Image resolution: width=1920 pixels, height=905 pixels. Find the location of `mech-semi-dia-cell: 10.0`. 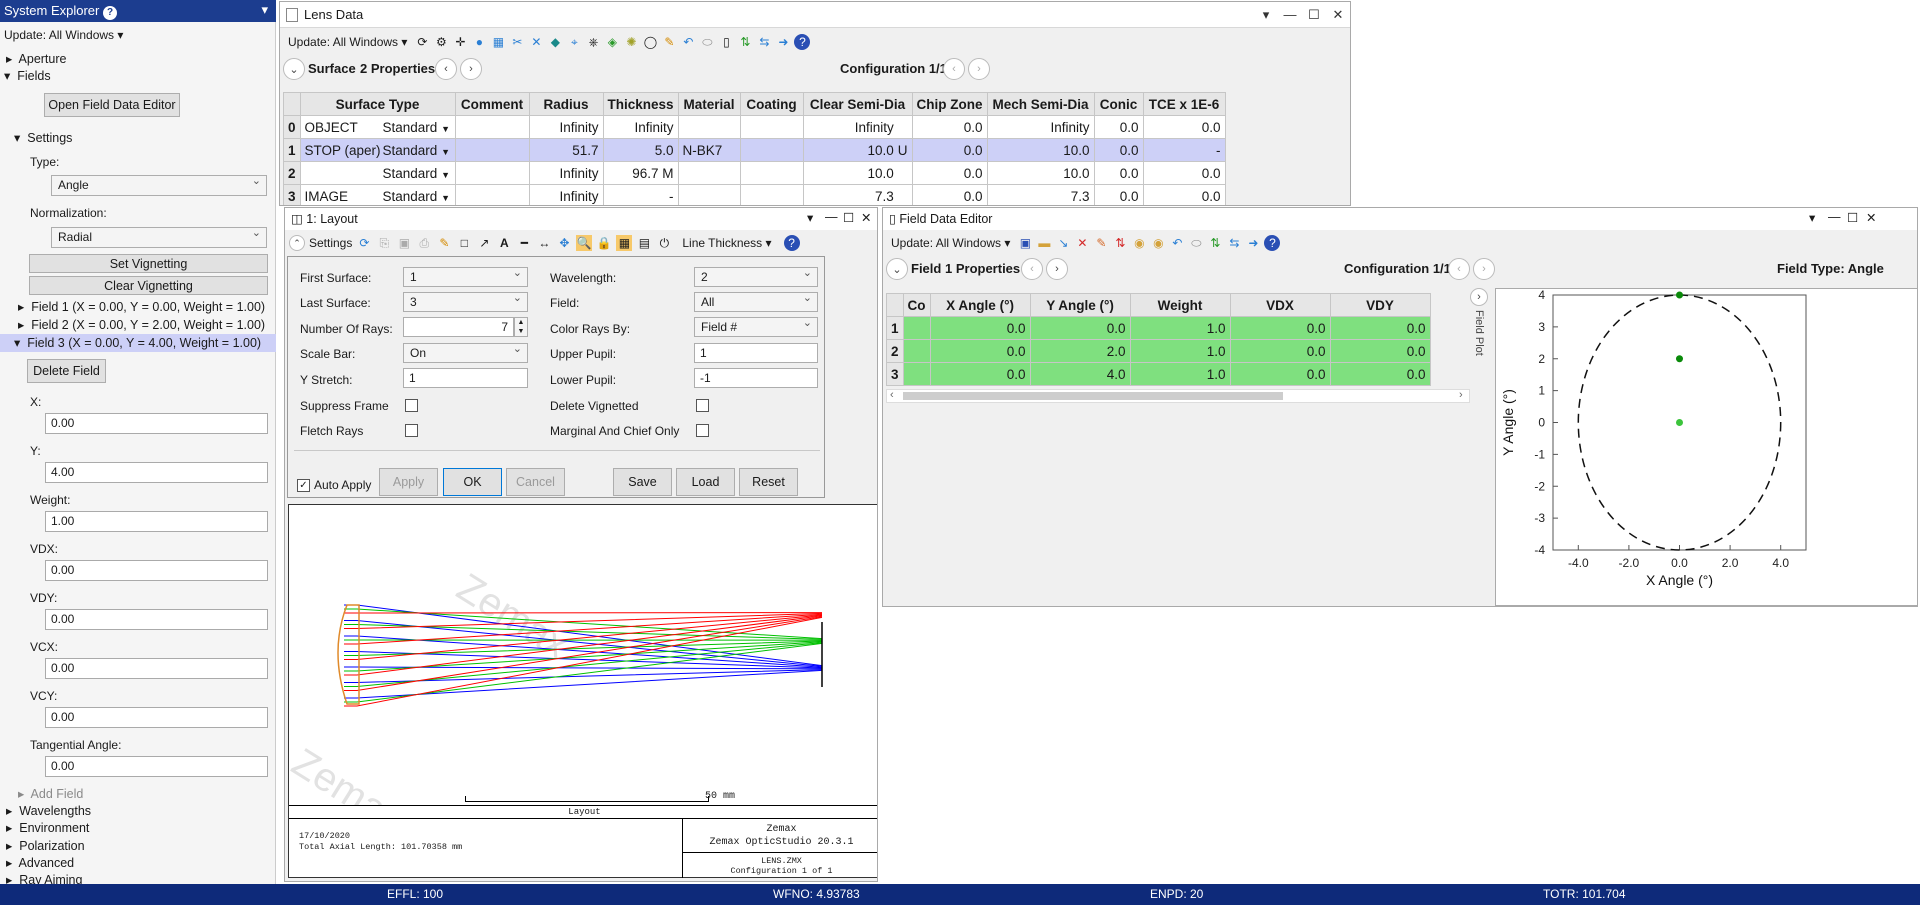

mech-semi-dia-cell: 10.0 is located at coordinates (1040, 173).